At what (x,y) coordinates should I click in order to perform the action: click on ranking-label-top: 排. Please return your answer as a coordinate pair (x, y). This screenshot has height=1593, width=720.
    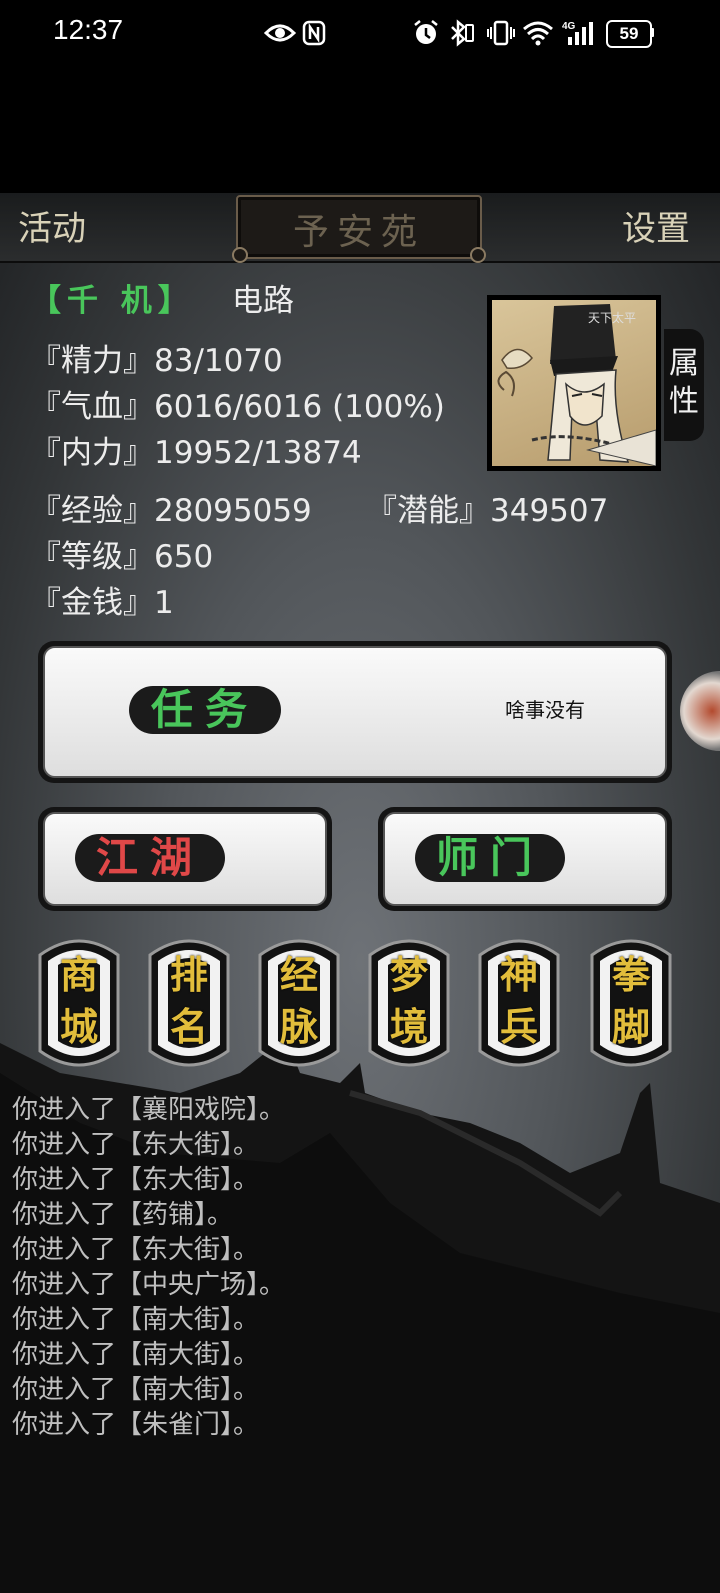
    Looking at the image, I should click on (188, 974).